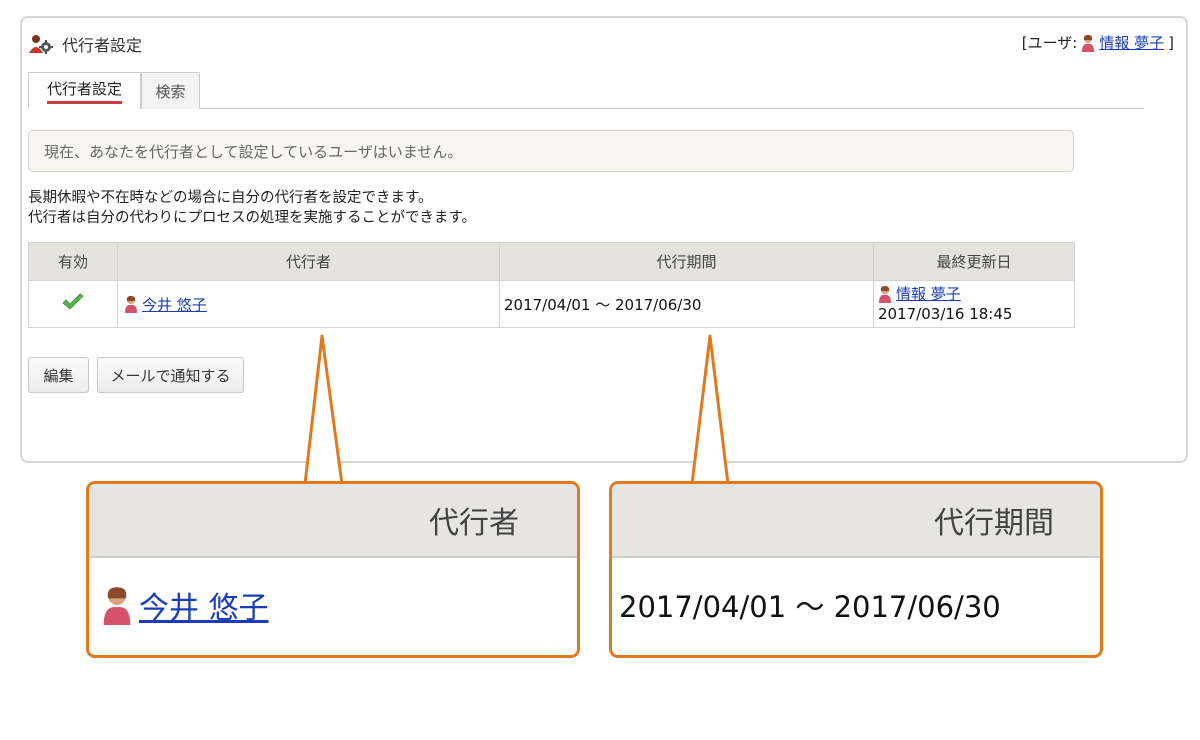 The image size is (1200, 740). I want to click on callout-period-header: 代行期間, so click(856, 521).